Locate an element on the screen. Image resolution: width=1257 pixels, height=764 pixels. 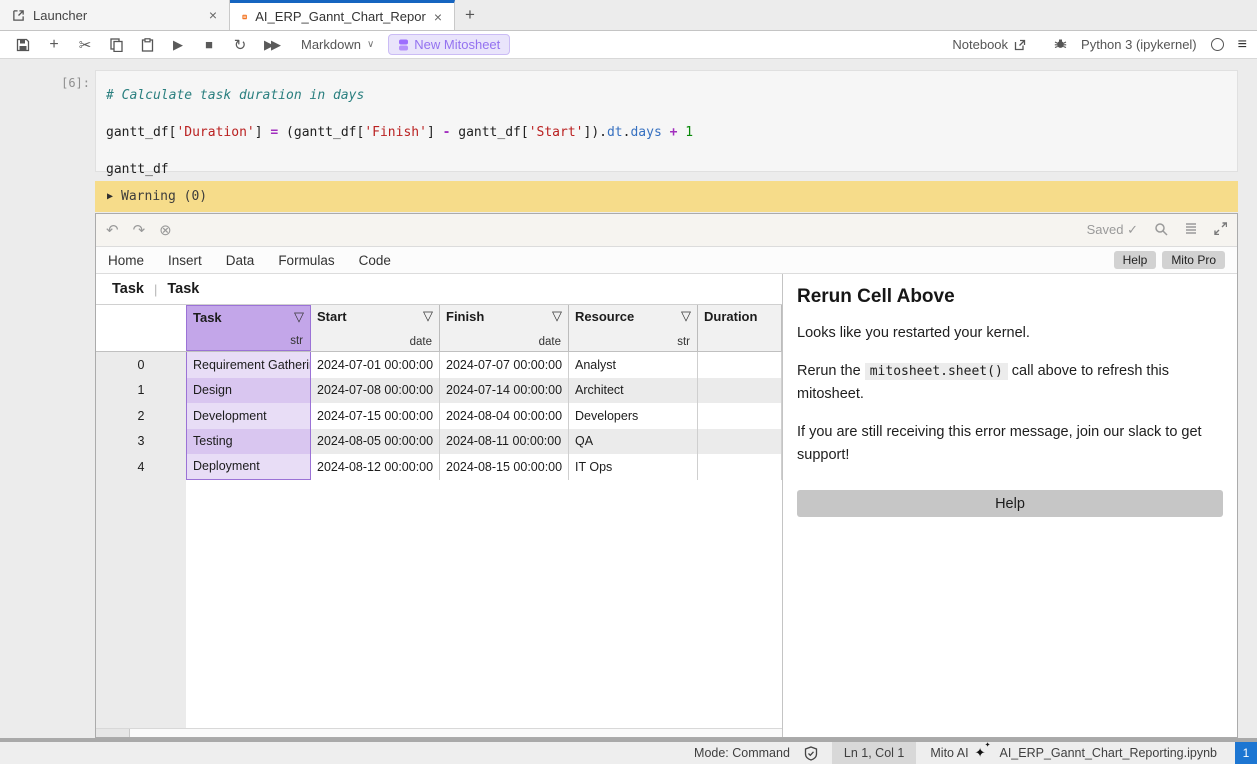
notebook-icon is located at coordinates (244, 16).